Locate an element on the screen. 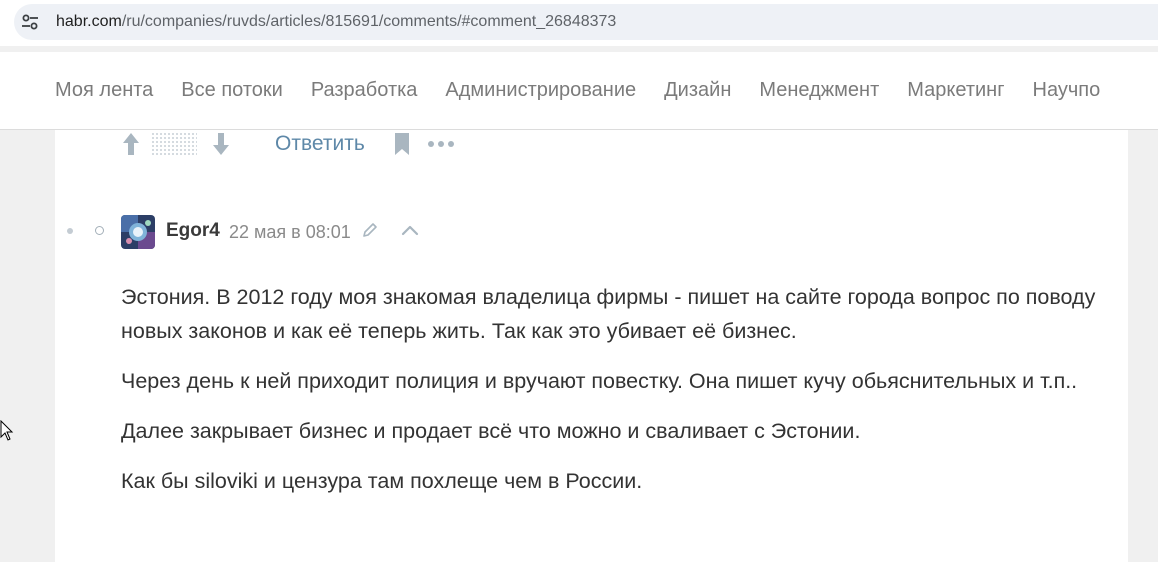  nav-item-popsci: Научпо is located at coordinates (1067, 90).